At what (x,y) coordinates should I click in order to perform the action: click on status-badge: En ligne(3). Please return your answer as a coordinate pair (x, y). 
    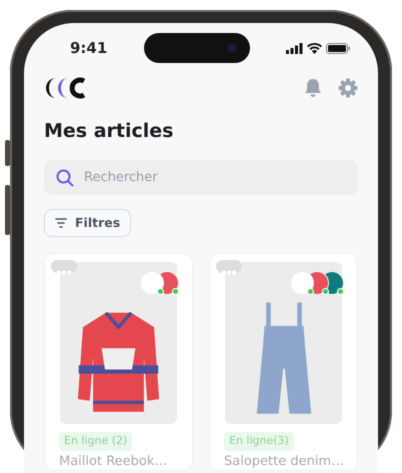
    Looking at the image, I should click on (259, 441).